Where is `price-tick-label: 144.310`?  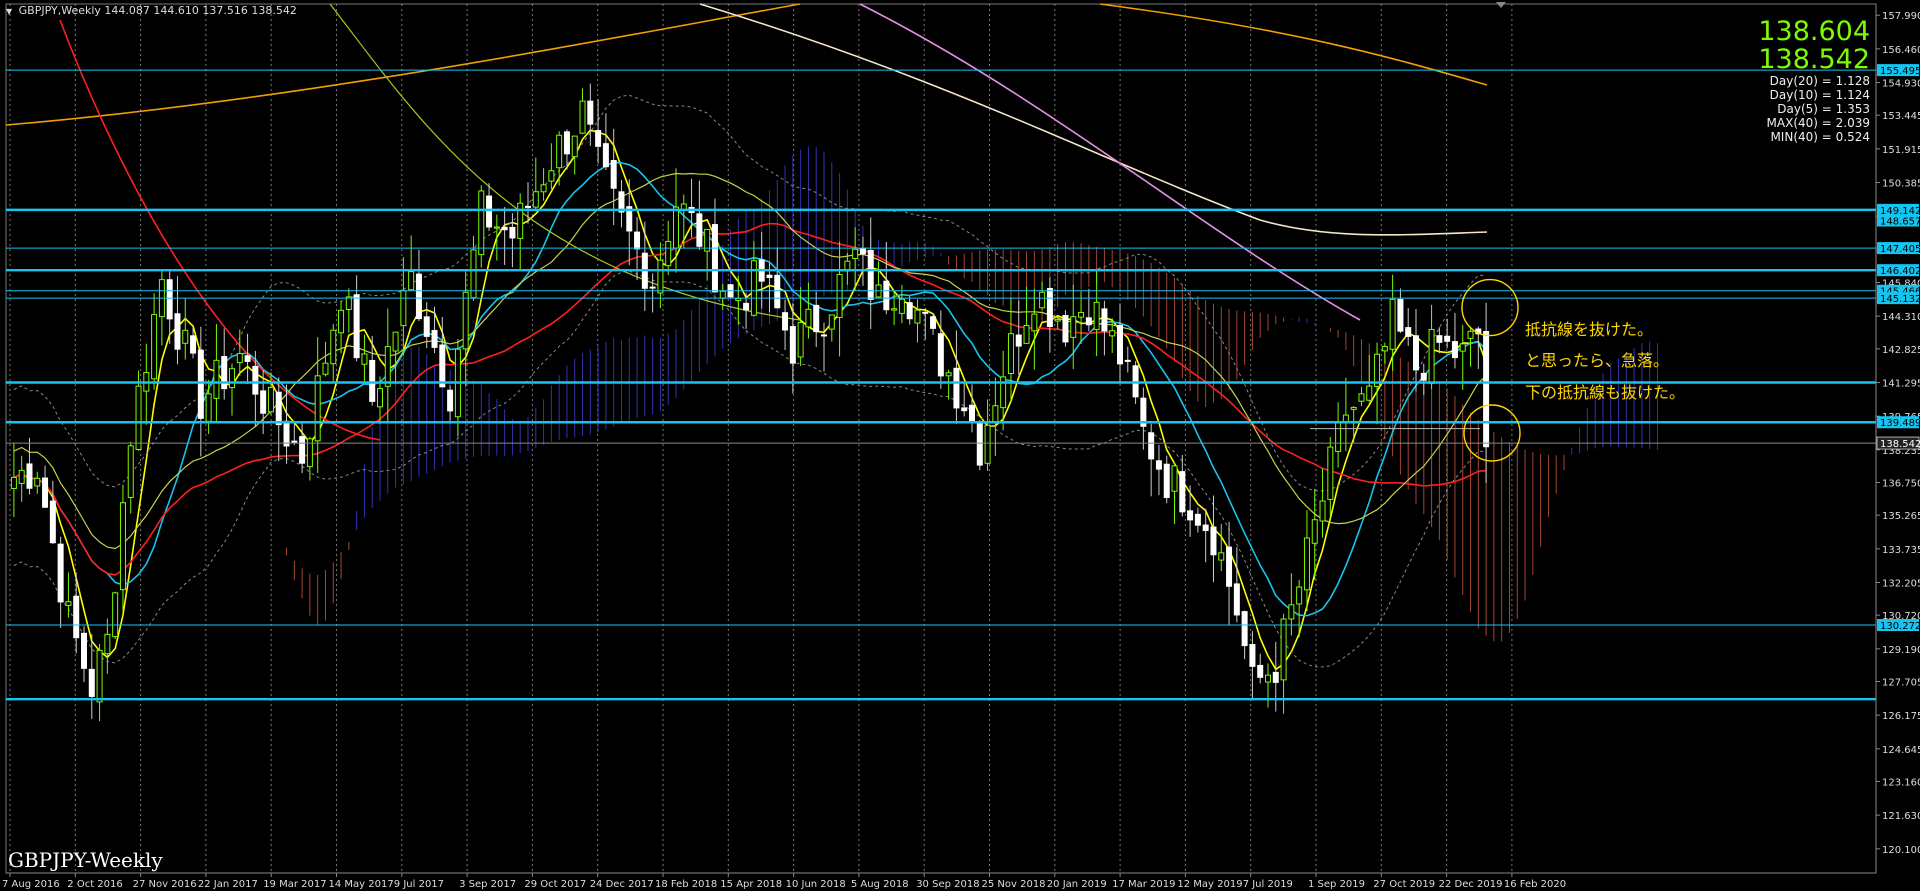 price-tick-label: 144.310 is located at coordinates (1901, 317).